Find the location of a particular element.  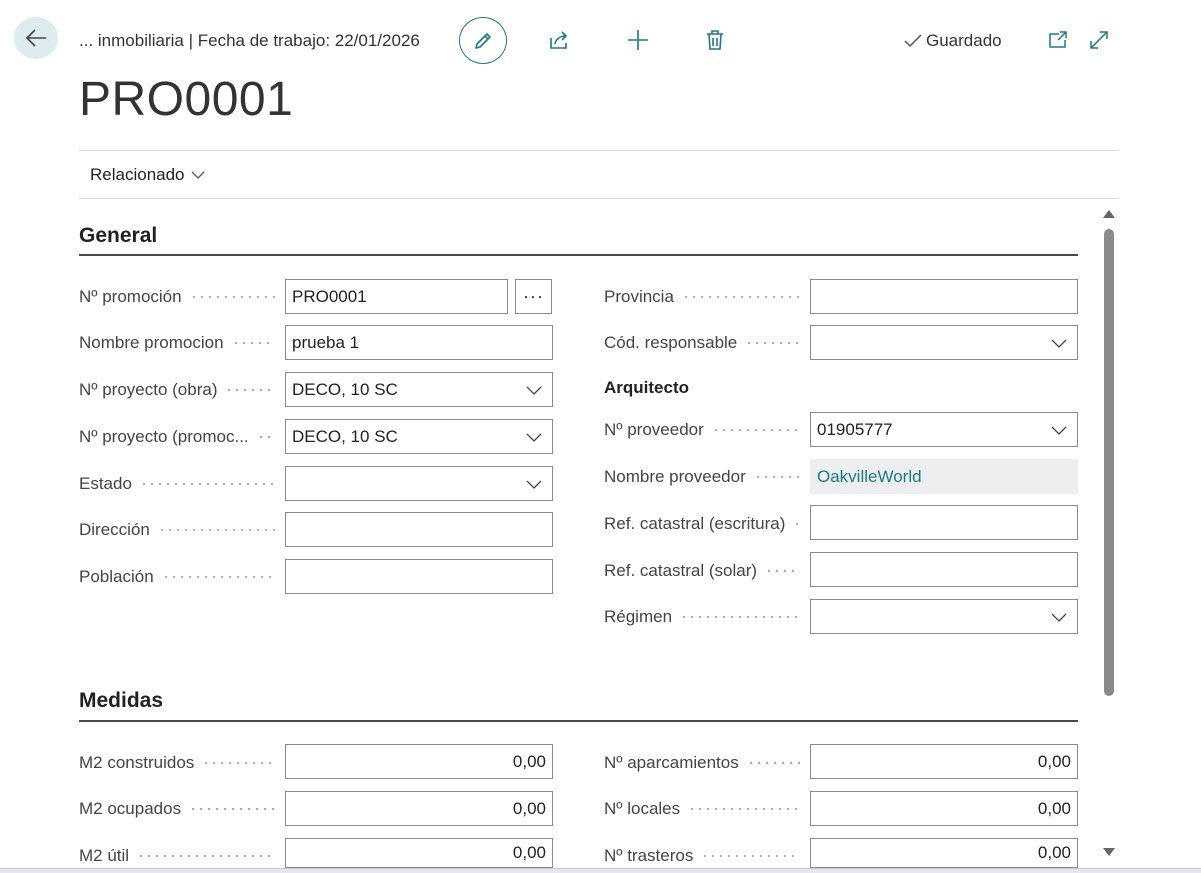

address-field is located at coordinates (419, 529).